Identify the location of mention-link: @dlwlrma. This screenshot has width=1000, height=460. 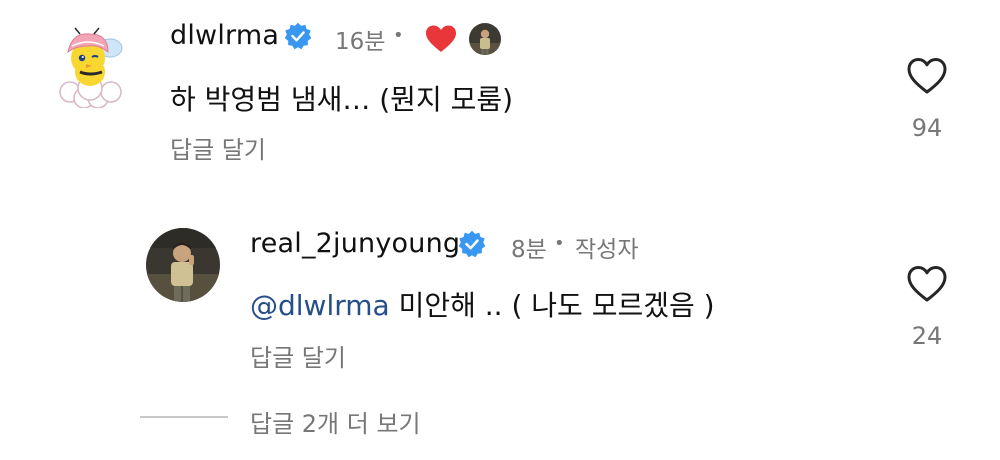
(320, 305).